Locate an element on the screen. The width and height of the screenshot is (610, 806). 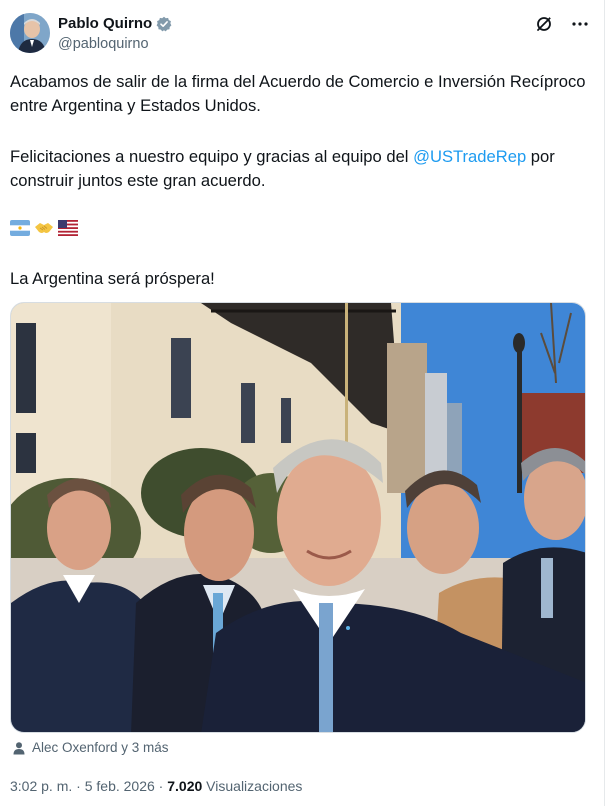
grok-icon is located at coordinates (544, 24).